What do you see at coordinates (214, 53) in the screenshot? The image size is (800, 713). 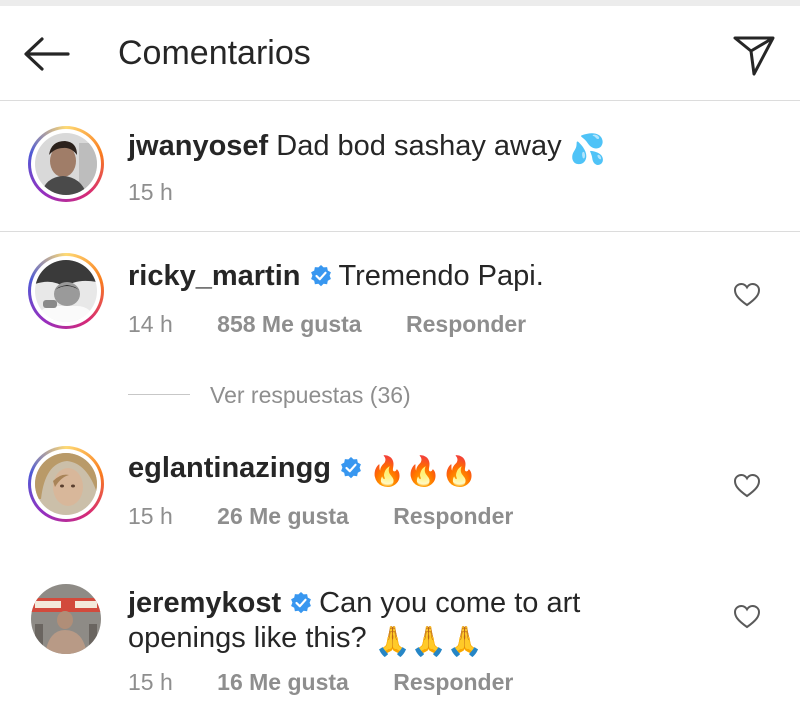 I see `page-title: Comentarios` at bounding box center [214, 53].